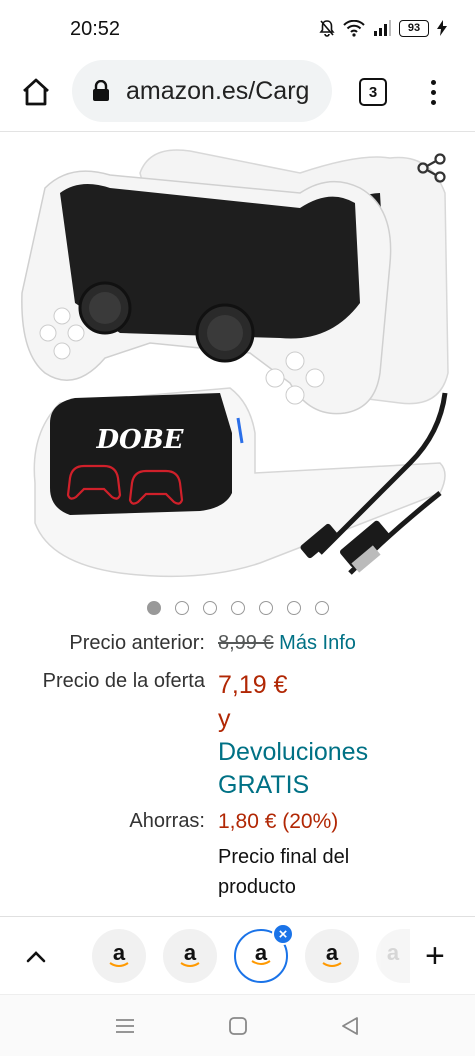  I want to click on free-returns-line2: GRATIS, so click(264, 785).